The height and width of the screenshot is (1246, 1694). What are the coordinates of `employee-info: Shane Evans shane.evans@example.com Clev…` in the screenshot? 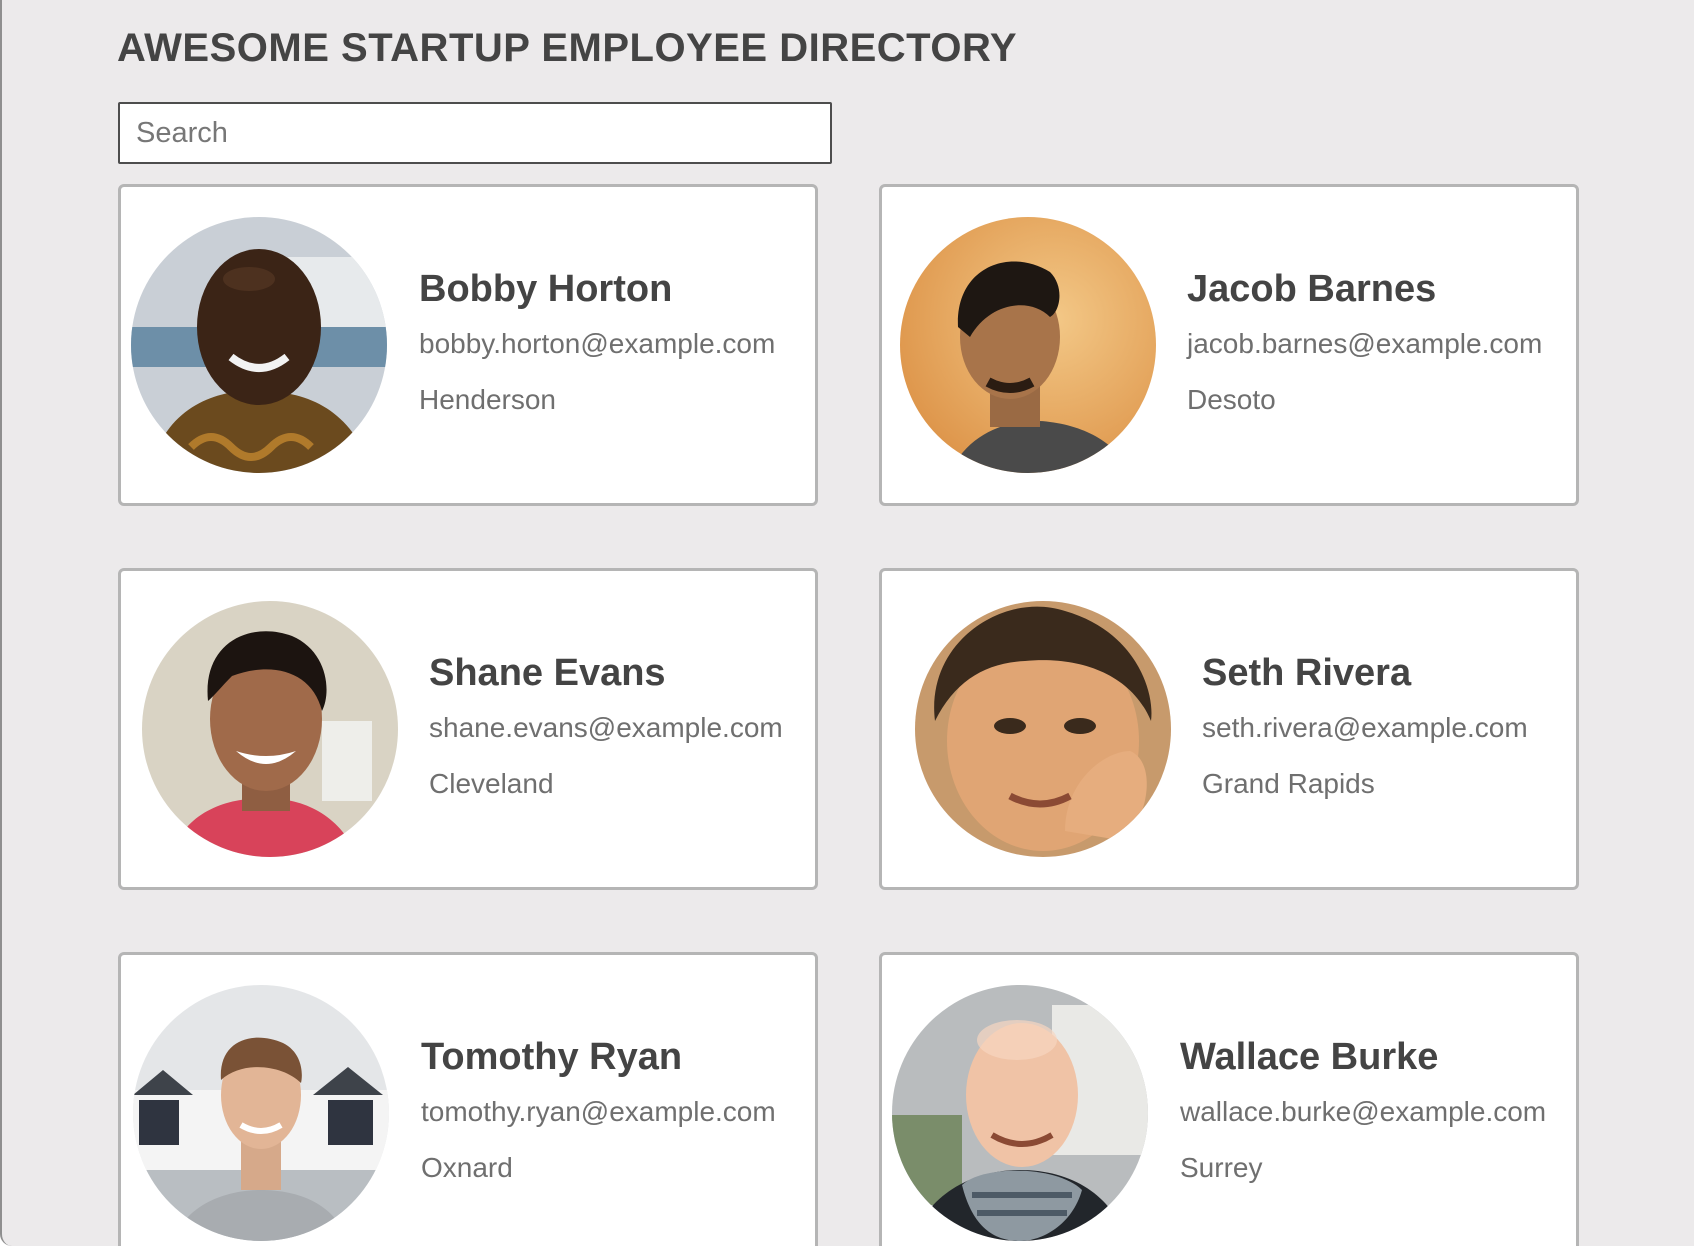 It's located at (619, 726).